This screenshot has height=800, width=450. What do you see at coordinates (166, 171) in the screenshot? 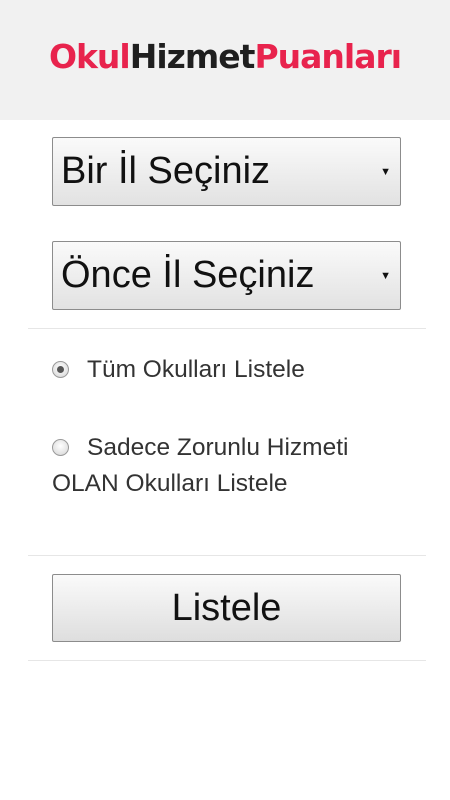
I see `province-select-value: Bir İl Seçiniz` at bounding box center [166, 171].